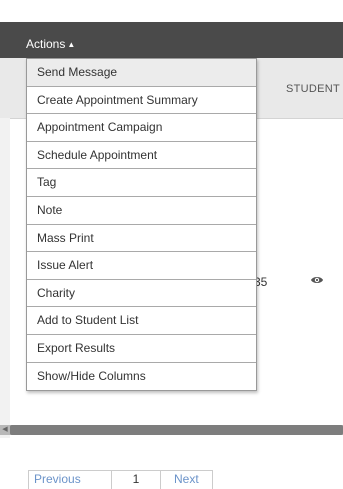  I want to click on pagination: Previous 1 Next, so click(120, 479).